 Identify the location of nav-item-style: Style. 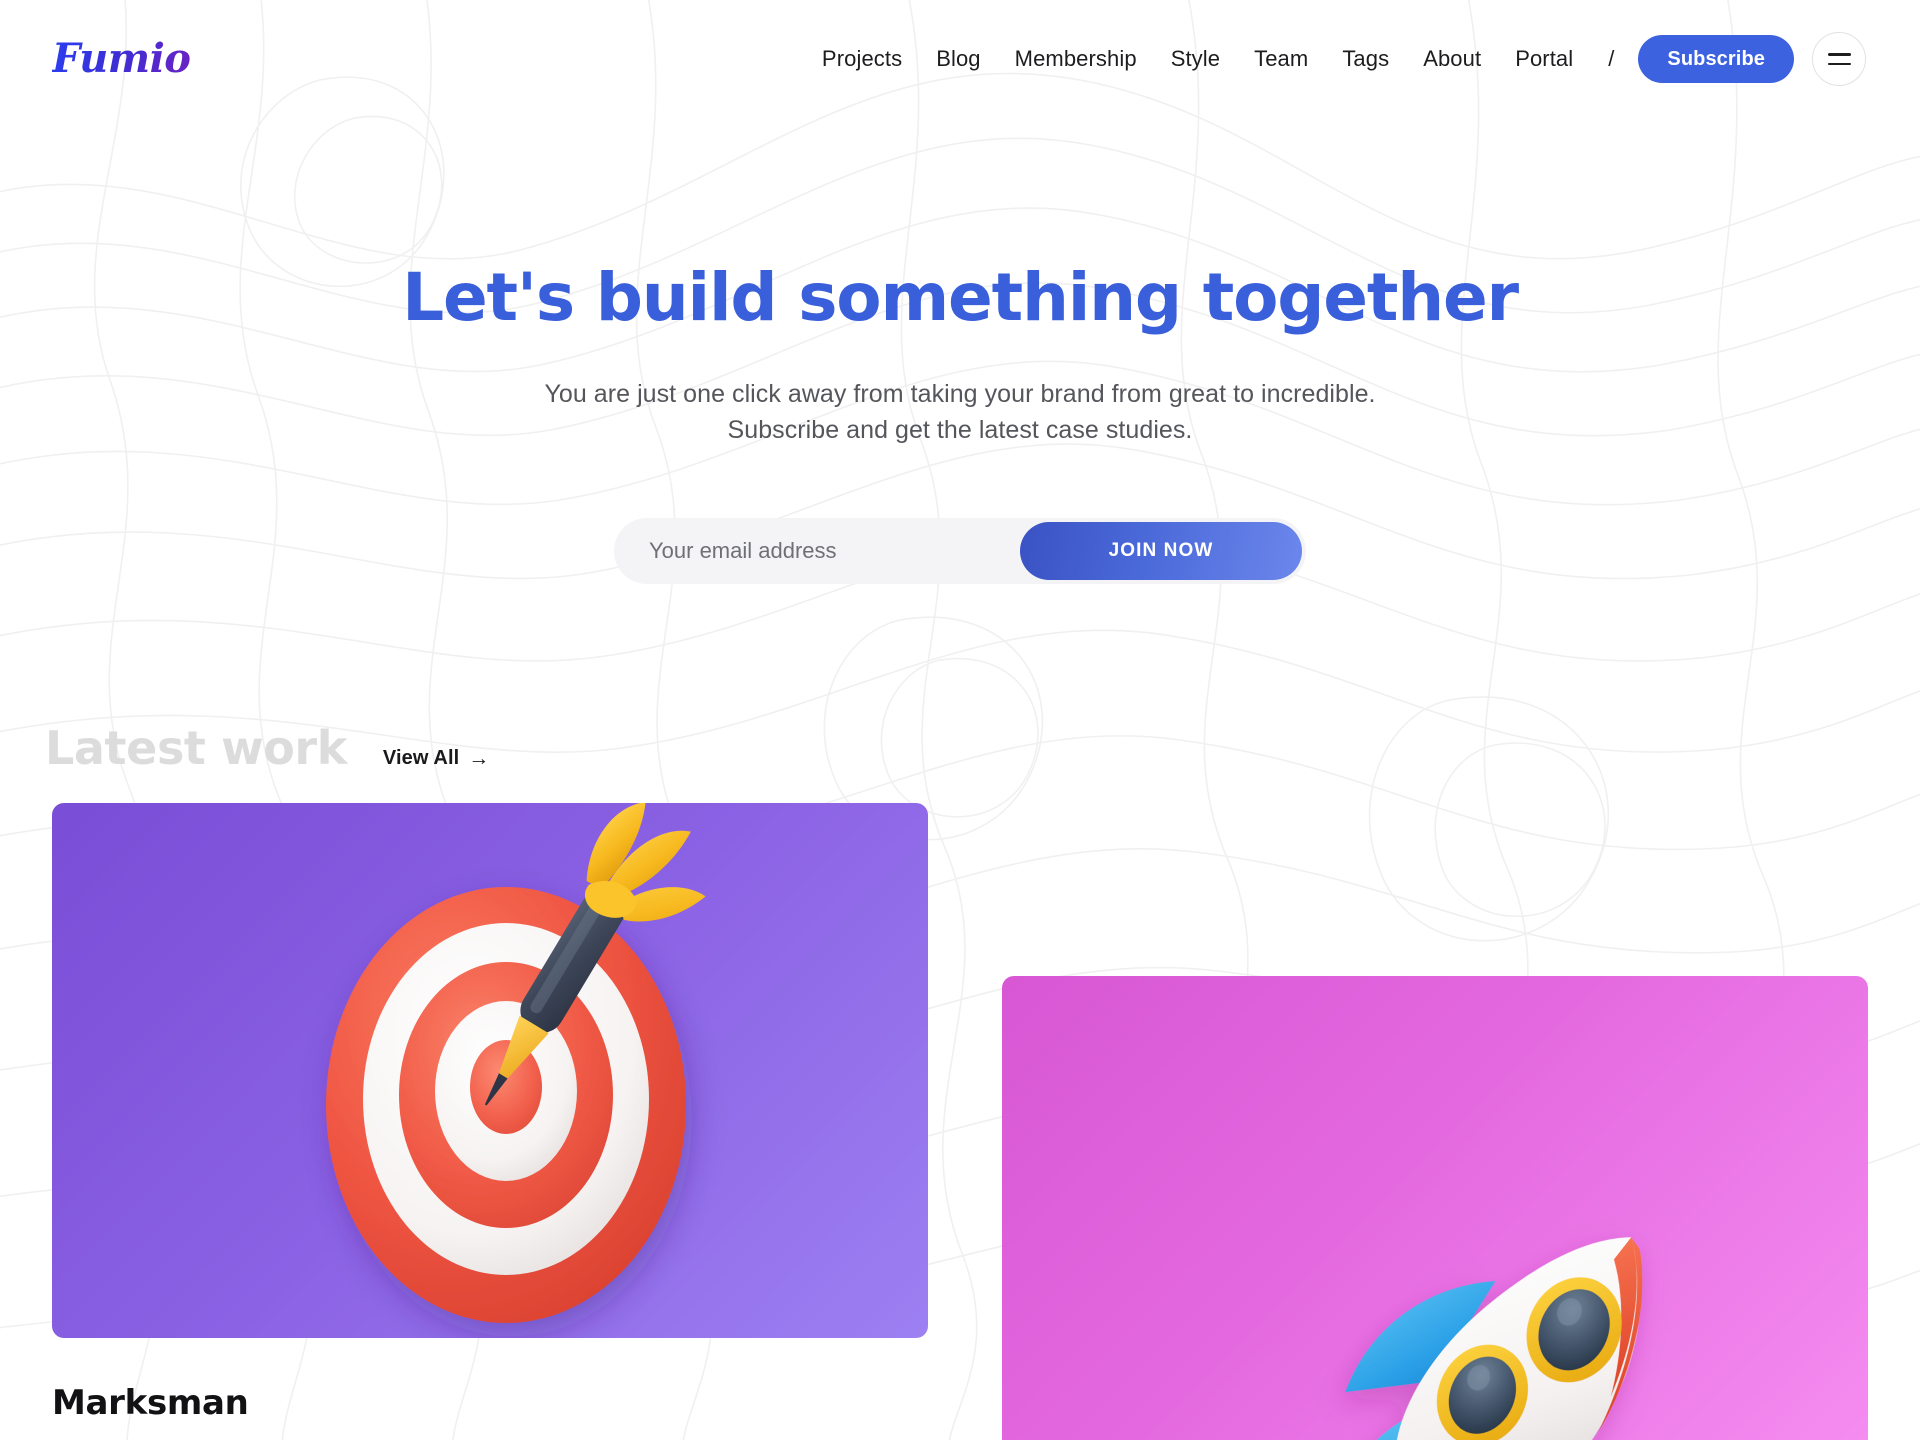
(1195, 59).